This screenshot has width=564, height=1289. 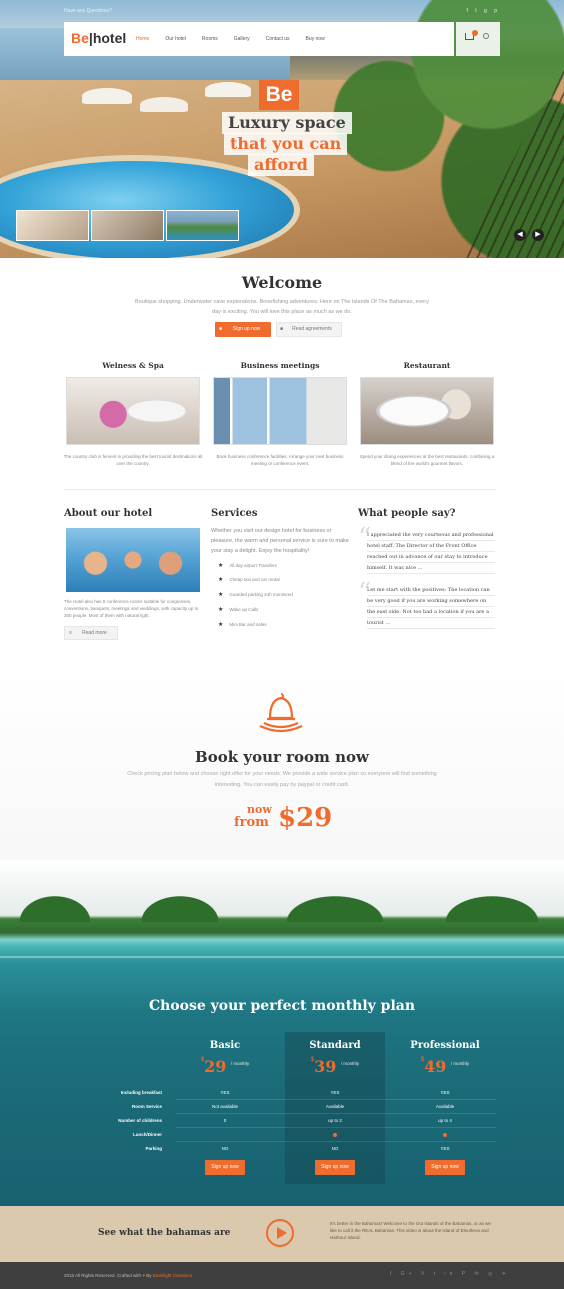 I want to click on about-title: About our hotel, so click(x=108, y=513).